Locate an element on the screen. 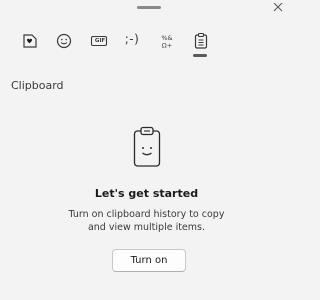 The width and height of the screenshot is (320, 300). tab-kaomoji: ;-) is located at coordinates (131, 42).